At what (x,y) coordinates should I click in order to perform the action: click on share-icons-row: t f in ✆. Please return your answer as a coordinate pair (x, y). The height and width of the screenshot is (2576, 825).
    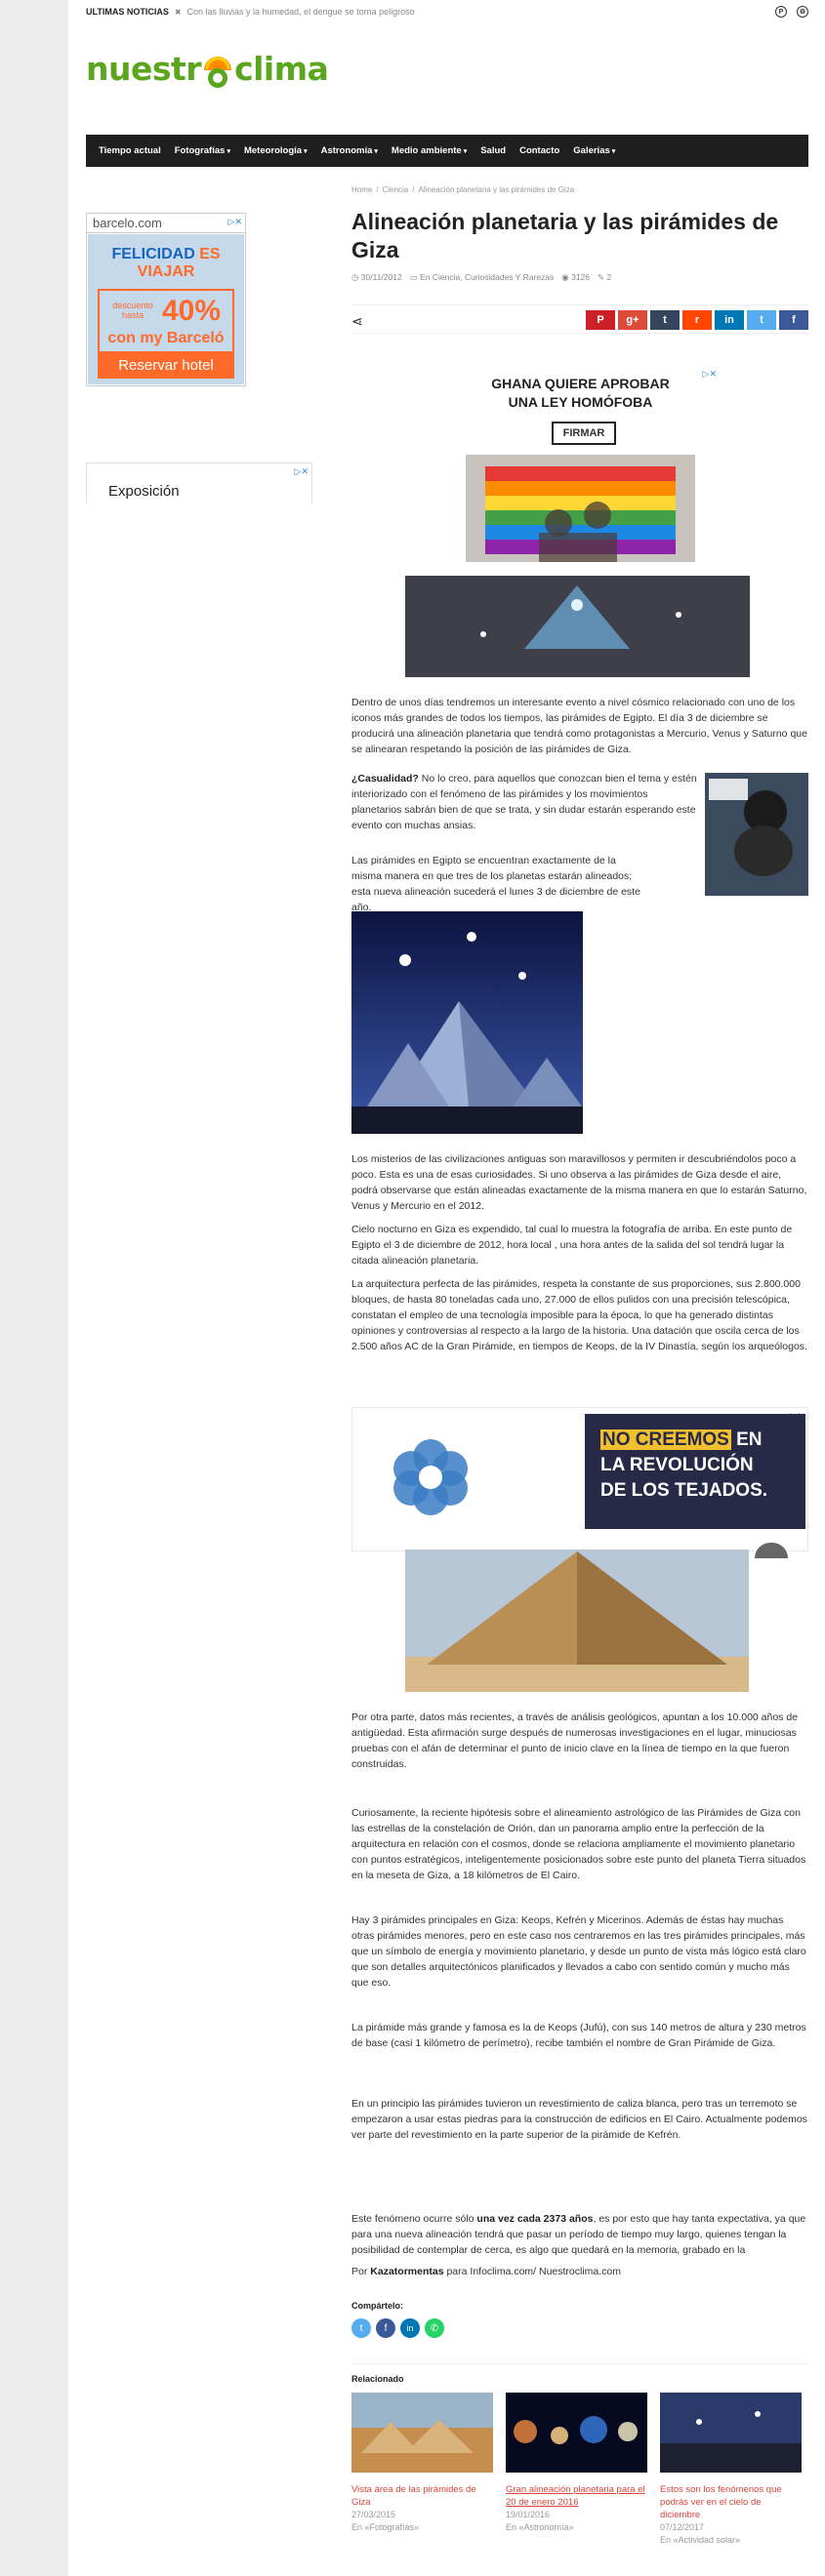
    Looking at the image, I should click on (397, 2328).